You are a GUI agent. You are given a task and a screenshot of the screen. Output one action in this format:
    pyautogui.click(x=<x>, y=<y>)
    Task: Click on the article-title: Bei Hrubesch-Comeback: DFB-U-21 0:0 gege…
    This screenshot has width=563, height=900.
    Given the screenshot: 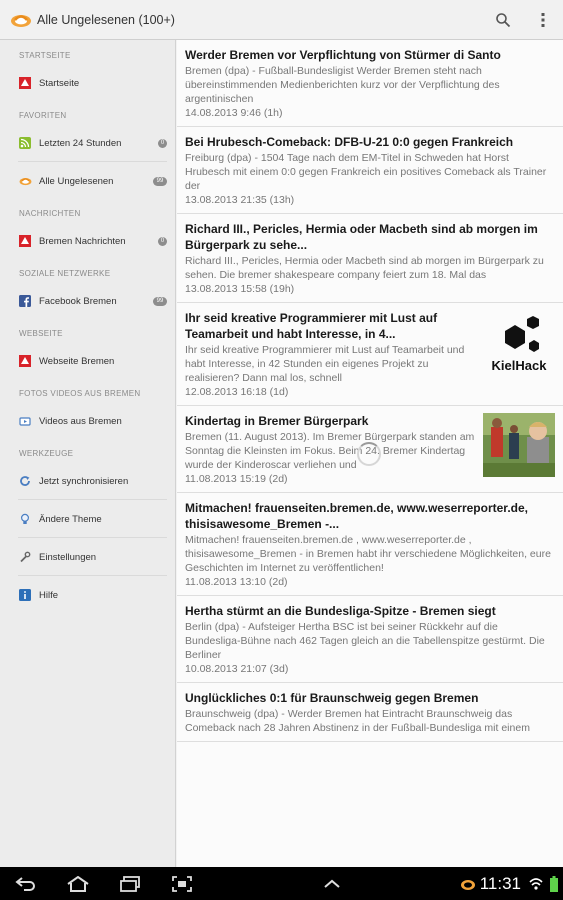 What is the action you would take?
    pyautogui.click(x=349, y=142)
    